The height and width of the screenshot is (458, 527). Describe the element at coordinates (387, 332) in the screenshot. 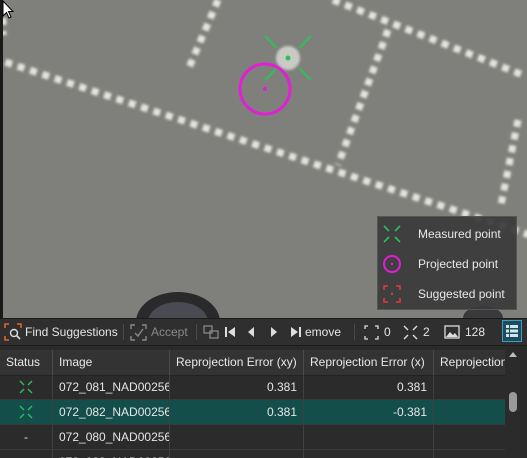

I see `suggested-count-value: 0` at that location.